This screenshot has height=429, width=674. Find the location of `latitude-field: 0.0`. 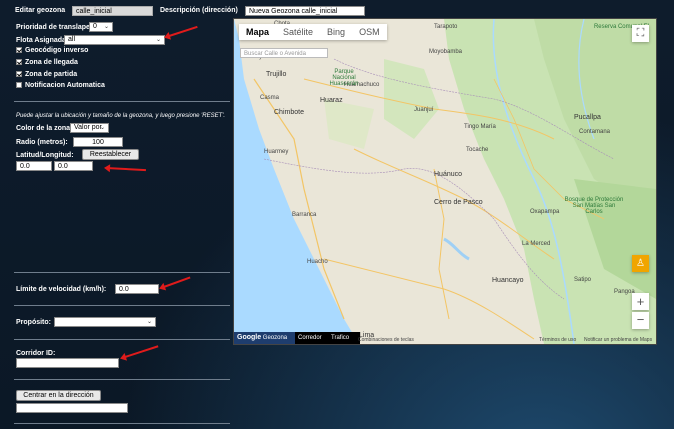

latitude-field: 0.0 is located at coordinates (34, 166).